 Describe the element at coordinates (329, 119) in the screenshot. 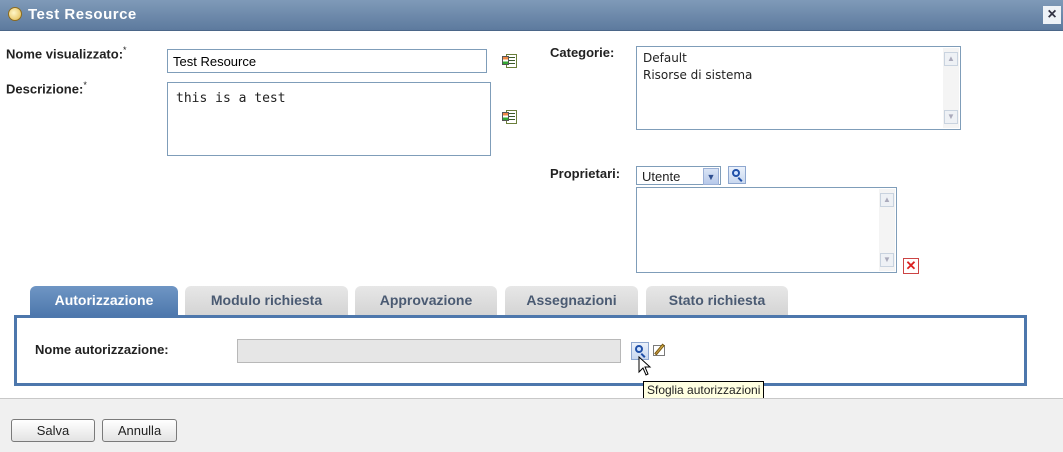

I see `description-field: this is a test` at that location.